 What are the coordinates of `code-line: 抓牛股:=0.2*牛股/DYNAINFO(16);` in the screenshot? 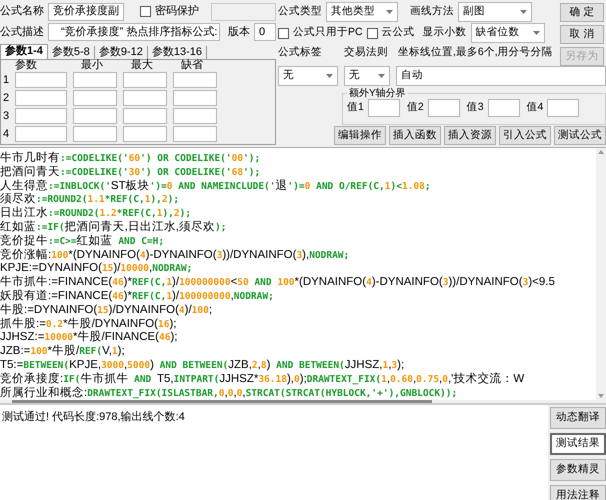 It's located at (88, 324).